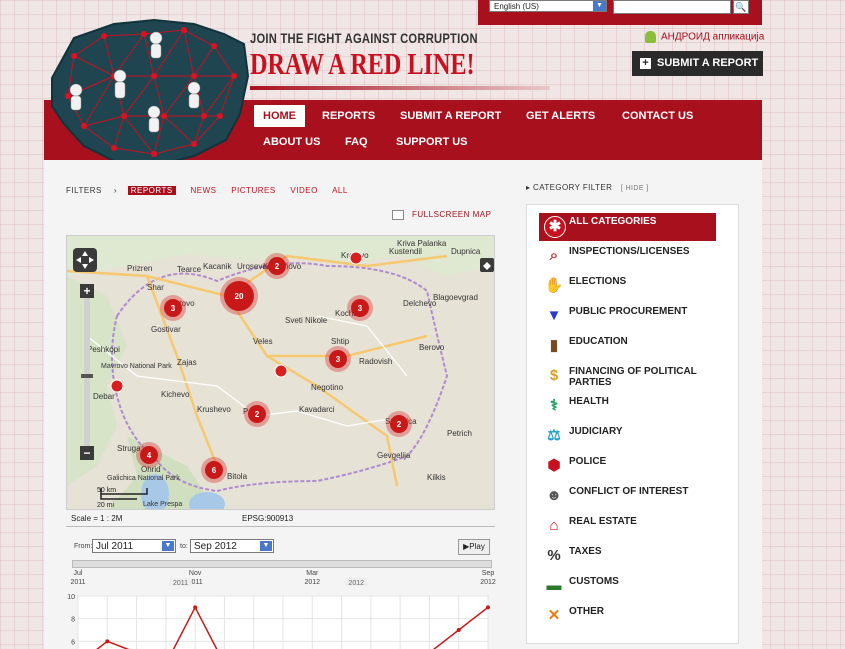 Image resolution: width=845 pixels, height=649 pixels. Describe the element at coordinates (628, 311) in the screenshot. I see `category-label: PUBLIC PROCUREMENT` at that location.